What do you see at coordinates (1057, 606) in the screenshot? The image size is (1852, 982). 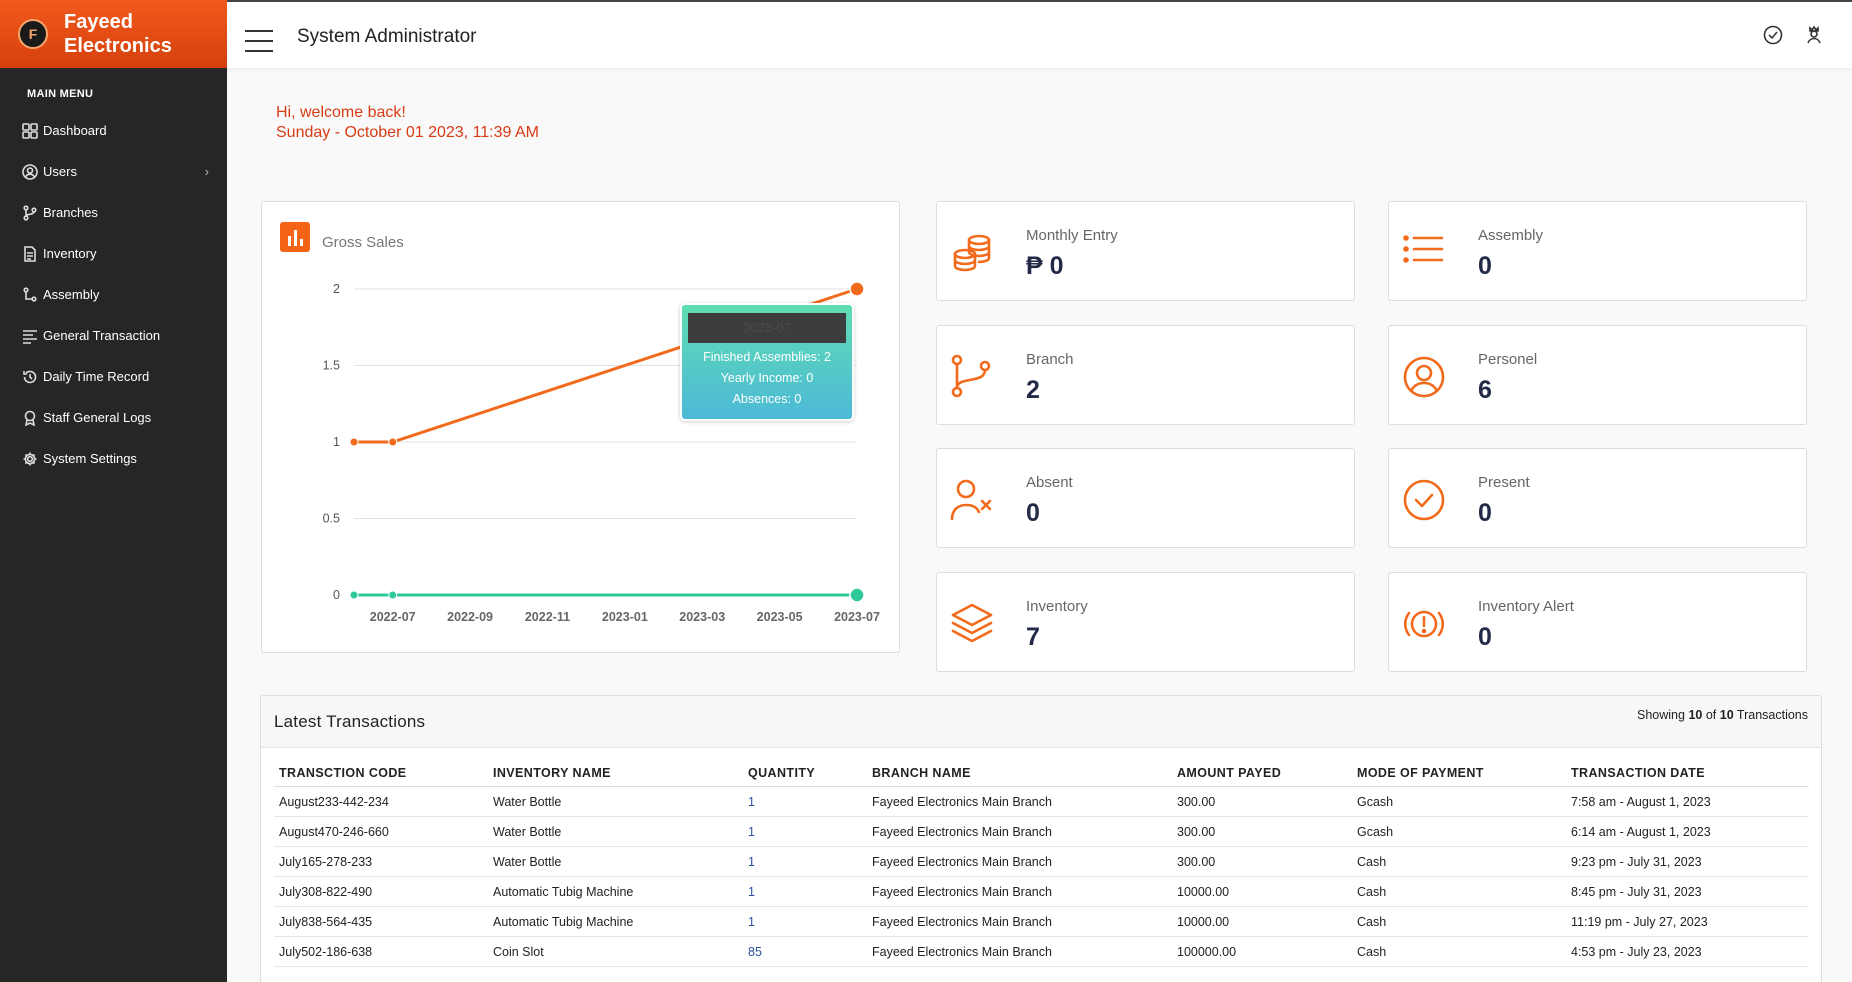 I see `stat-label: Inventory` at bounding box center [1057, 606].